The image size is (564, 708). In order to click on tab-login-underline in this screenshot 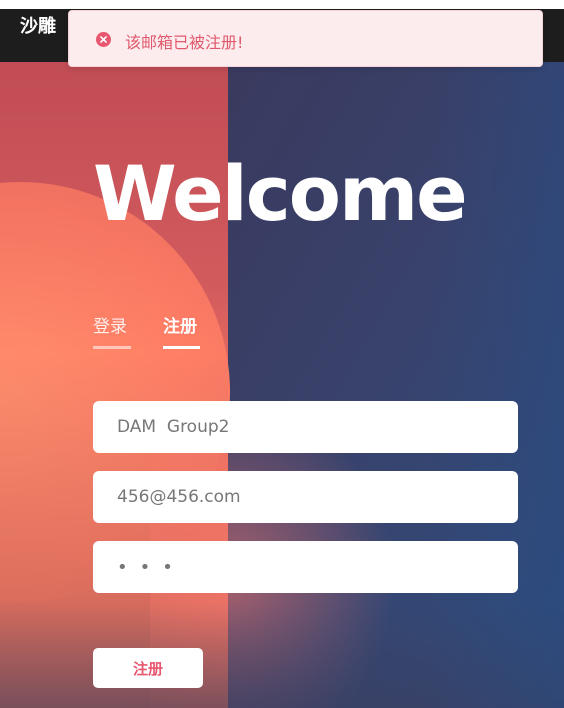, I will do `click(112, 347)`.